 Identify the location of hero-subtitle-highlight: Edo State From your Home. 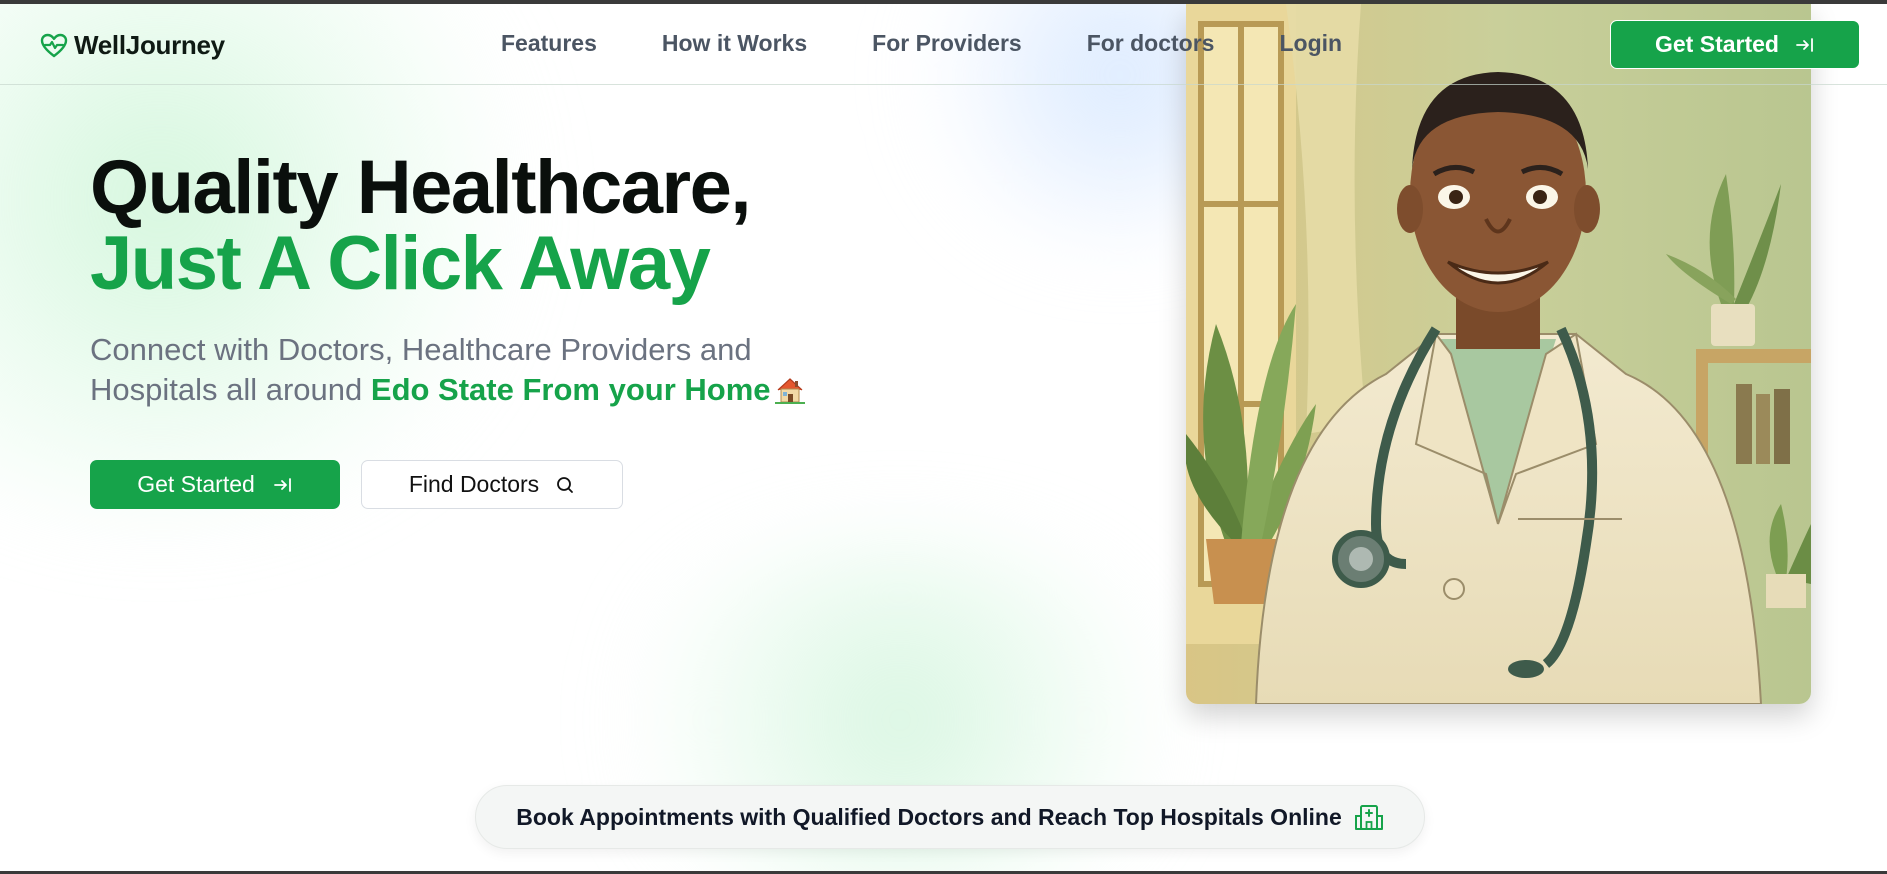
(570, 389).